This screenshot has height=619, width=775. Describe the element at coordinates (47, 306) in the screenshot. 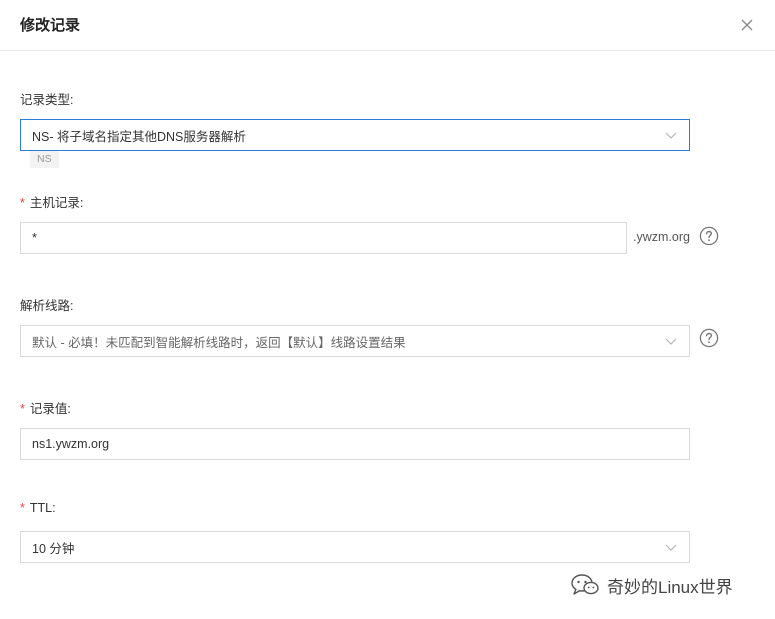

I see `line-label: 解析线路:` at that location.